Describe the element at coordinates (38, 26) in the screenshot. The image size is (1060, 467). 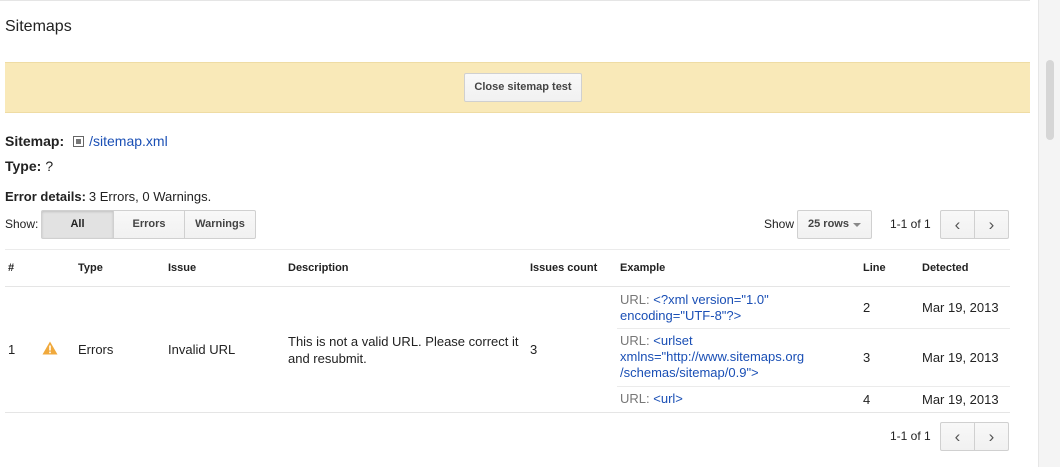
I see `page-title: Sitemaps` at that location.